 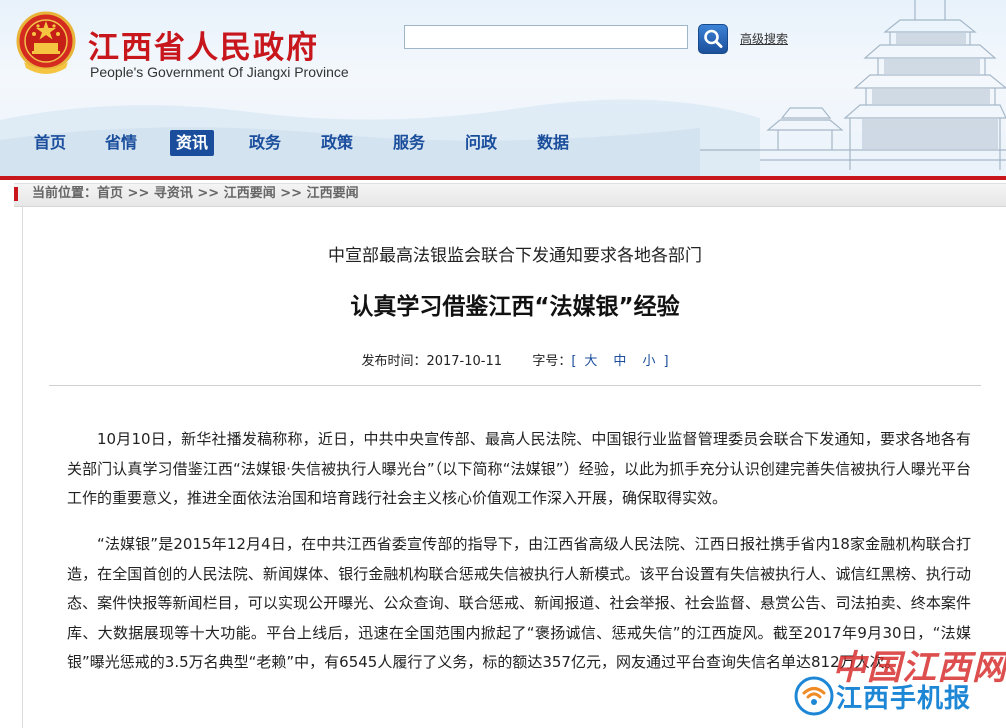 I want to click on breadcrumb-link-jiangxi-news-current: 江西要闻, so click(x=333, y=193).